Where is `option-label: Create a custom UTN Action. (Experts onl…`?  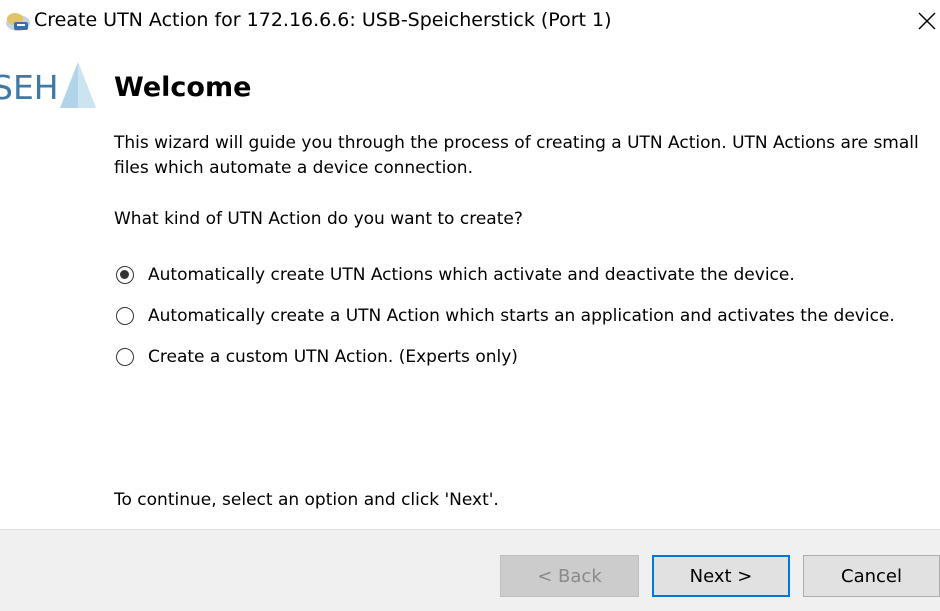
option-label: Create a custom UTN Action. (Experts onl… is located at coordinates (333, 357).